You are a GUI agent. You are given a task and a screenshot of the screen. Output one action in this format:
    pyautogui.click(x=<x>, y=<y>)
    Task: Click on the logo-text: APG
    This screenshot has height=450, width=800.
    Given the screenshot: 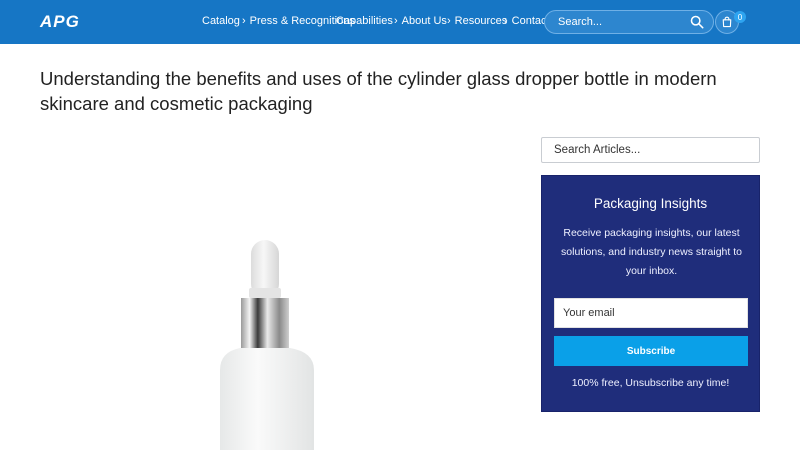 What is the action you would take?
    pyautogui.click(x=60, y=21)
    